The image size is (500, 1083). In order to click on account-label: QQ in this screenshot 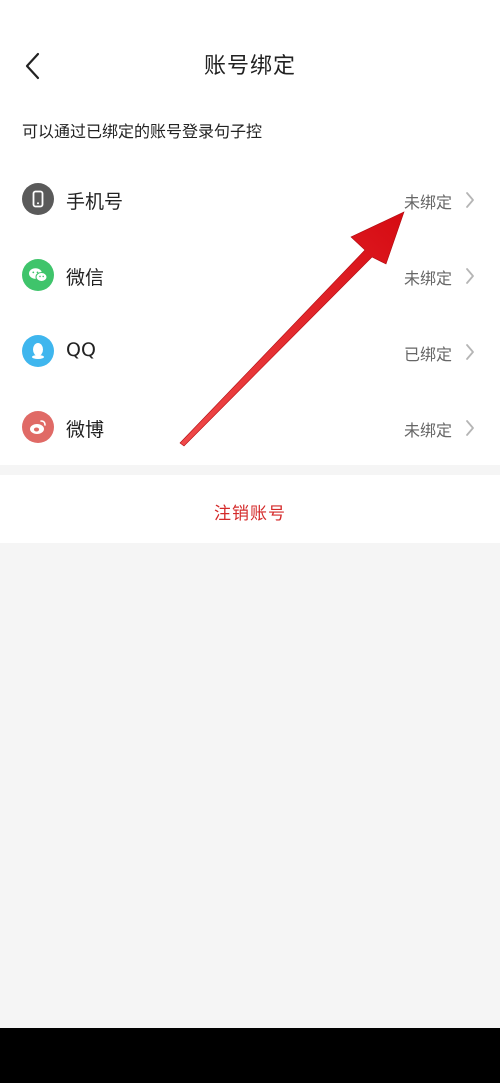, I will do `click(81, 350)`.